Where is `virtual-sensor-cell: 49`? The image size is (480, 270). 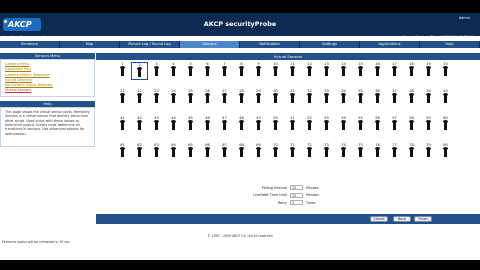 virtual-sensor-cell: 49 is located at coordinates (258, 125).